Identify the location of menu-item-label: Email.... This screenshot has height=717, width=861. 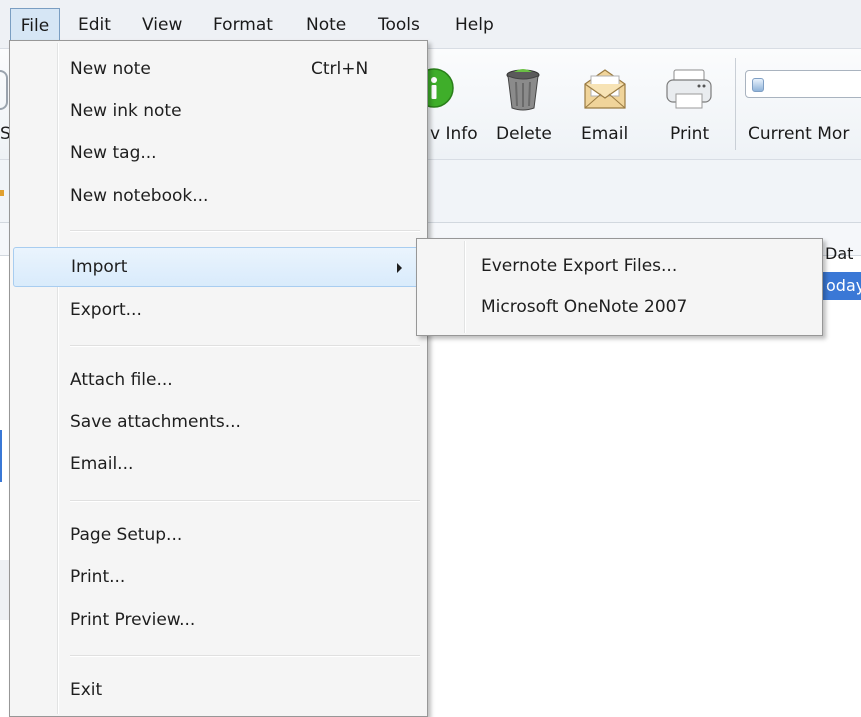
(102, 464).